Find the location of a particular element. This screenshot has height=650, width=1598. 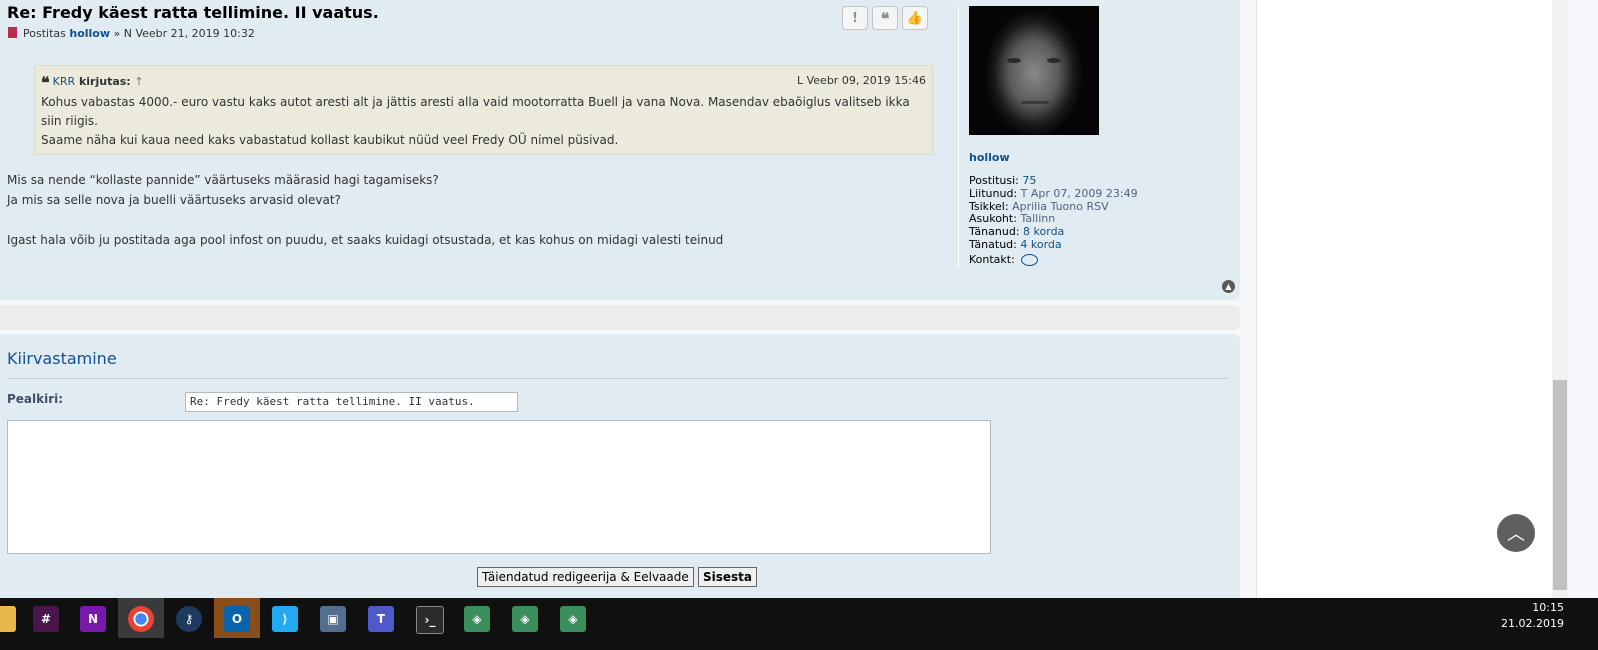

keepass-lock-icon: ⚷ is located at coordinates (189, 619).